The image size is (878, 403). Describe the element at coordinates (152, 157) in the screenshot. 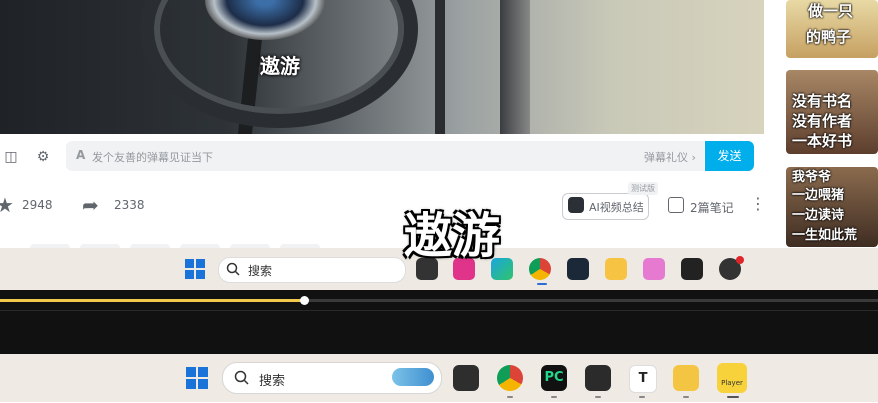

I see `danmaku-placeholder: 发个友善的弹幕见证当下` at that location.